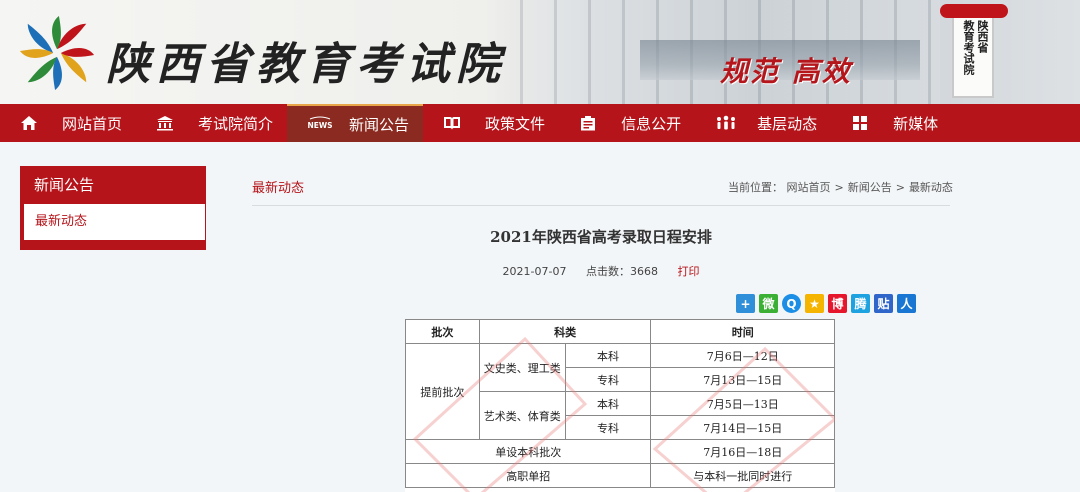 The height and width of the screenshot is (492, 1080). I want to click on cell-time: 与本科一批同时进行, so click(742, 475).